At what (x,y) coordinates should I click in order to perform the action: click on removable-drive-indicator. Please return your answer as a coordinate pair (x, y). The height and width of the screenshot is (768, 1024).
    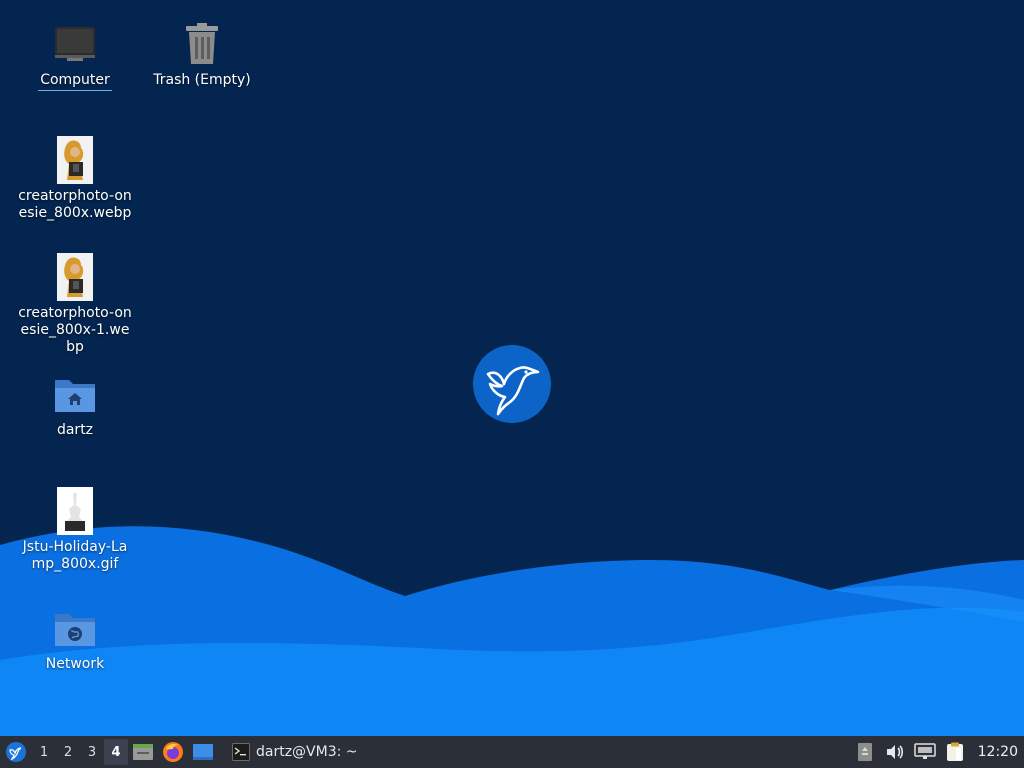
    Looking at the image, I should click on (865, 752).